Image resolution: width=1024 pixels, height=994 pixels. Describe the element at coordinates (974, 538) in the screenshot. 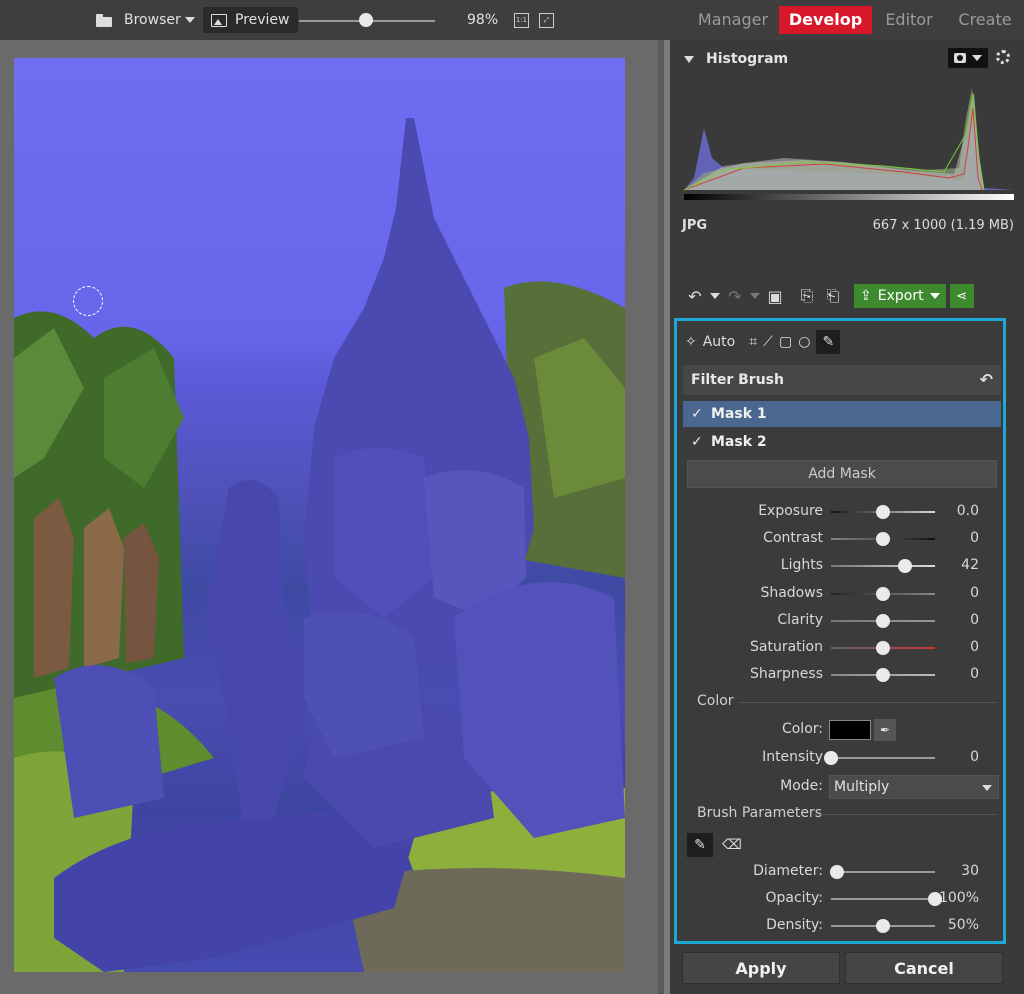

I see `contrast-value: 0` at that location.